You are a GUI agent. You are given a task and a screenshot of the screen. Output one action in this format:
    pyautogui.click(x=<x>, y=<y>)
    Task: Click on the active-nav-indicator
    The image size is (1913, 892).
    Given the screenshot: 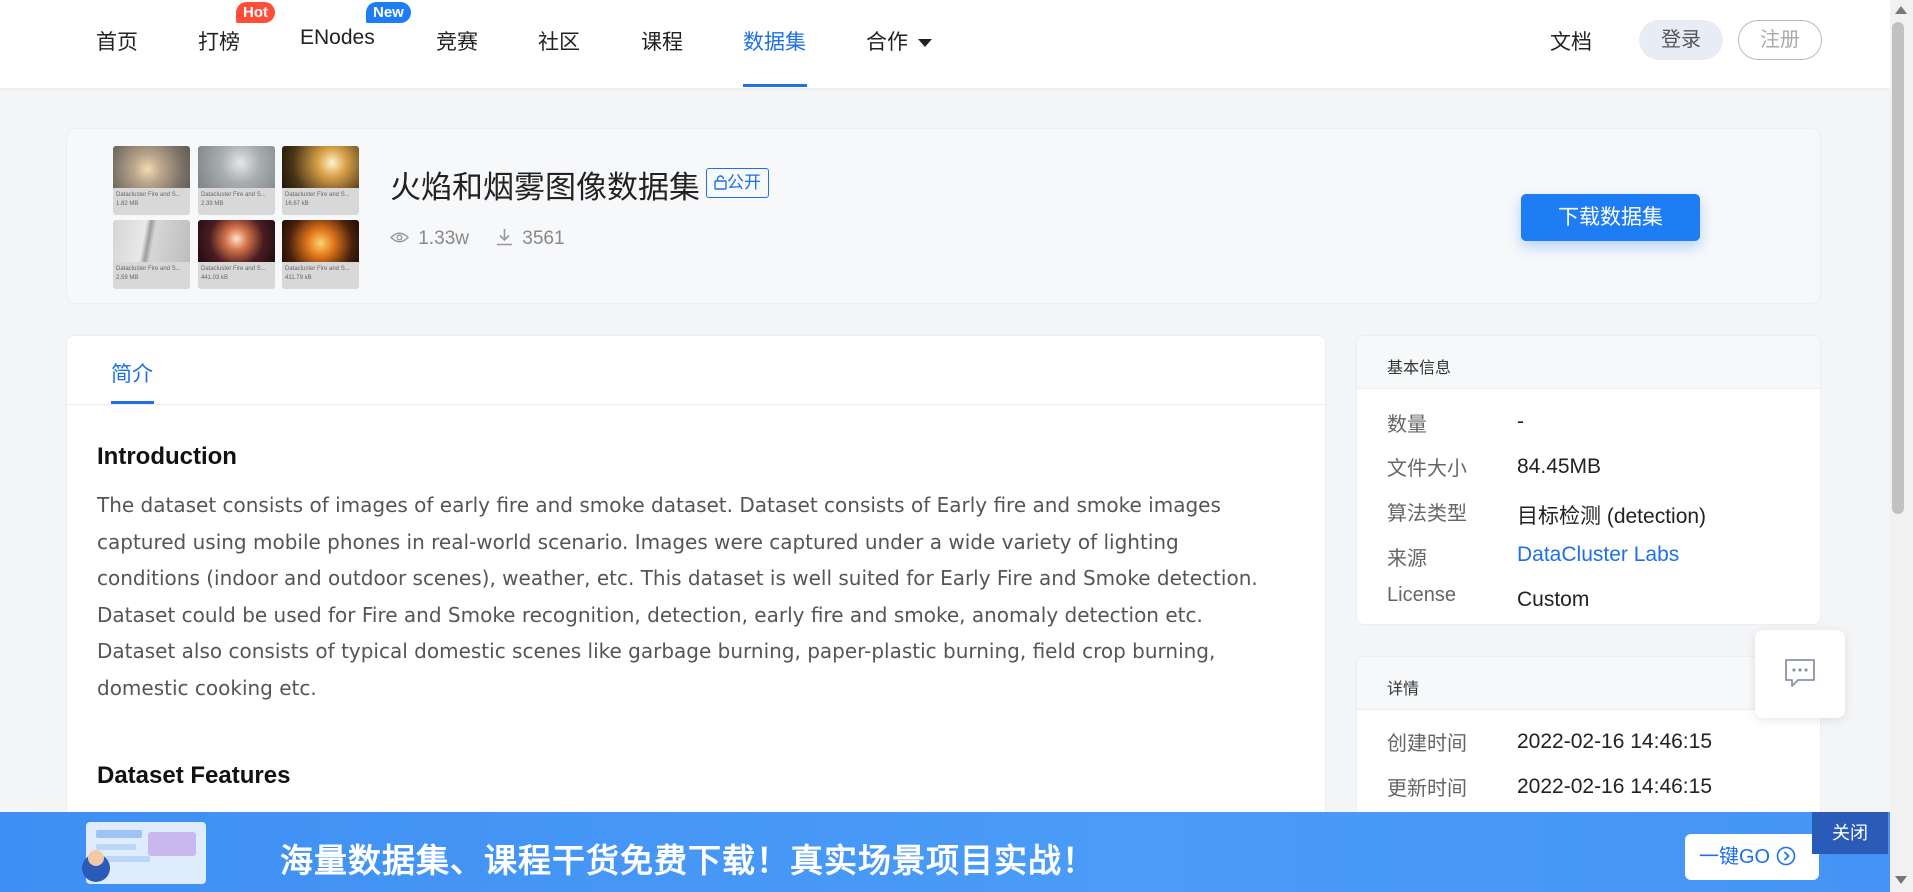 What is the action you would take?
    pyautogui.click(x=775, y=85)
    